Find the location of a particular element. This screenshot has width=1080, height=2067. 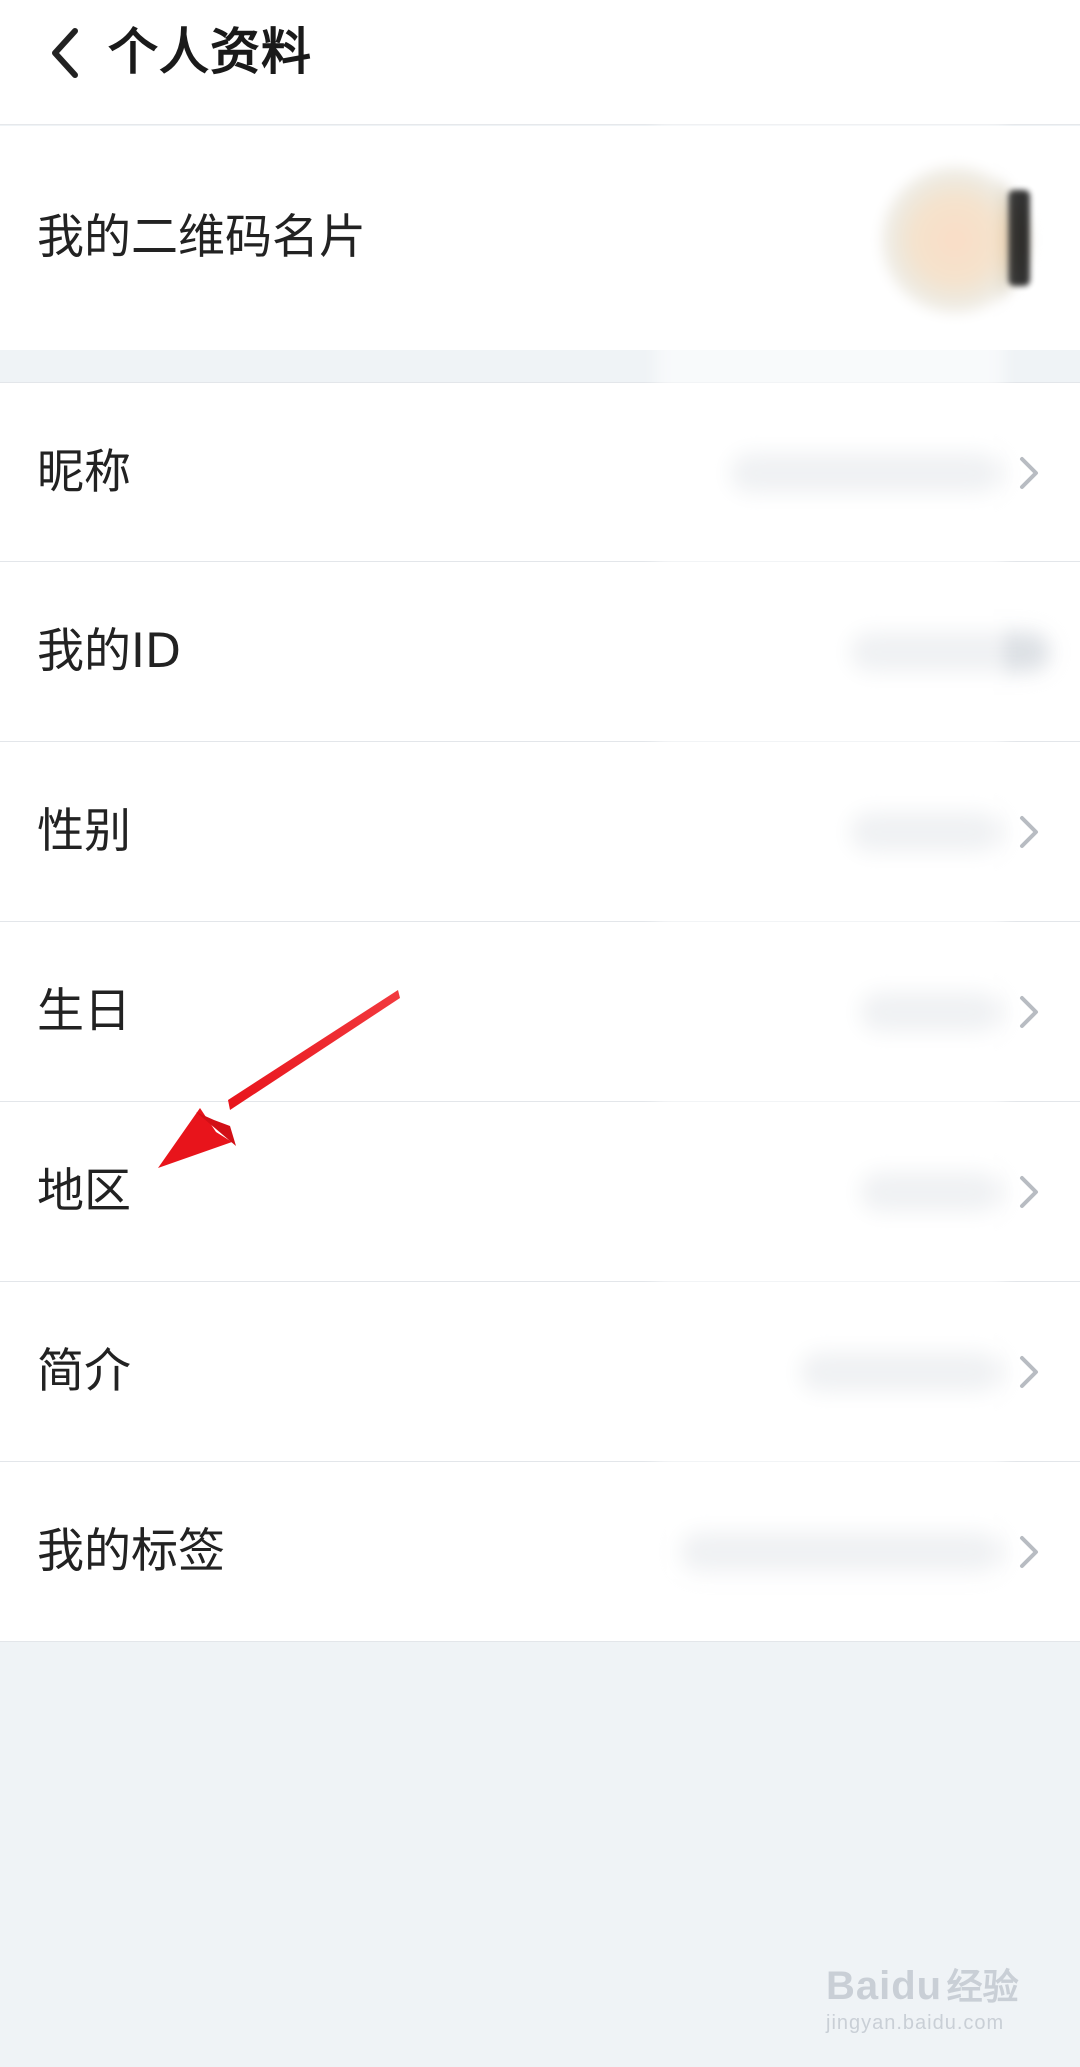

back-button is located at coordinates (65, 53).